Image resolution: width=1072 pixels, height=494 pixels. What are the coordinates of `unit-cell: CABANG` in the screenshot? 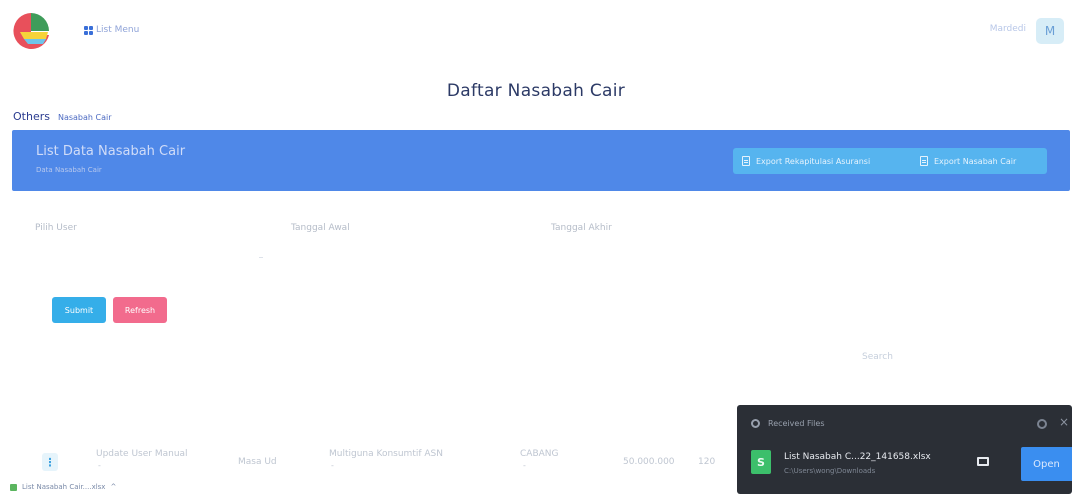 It's located at (539, 454).